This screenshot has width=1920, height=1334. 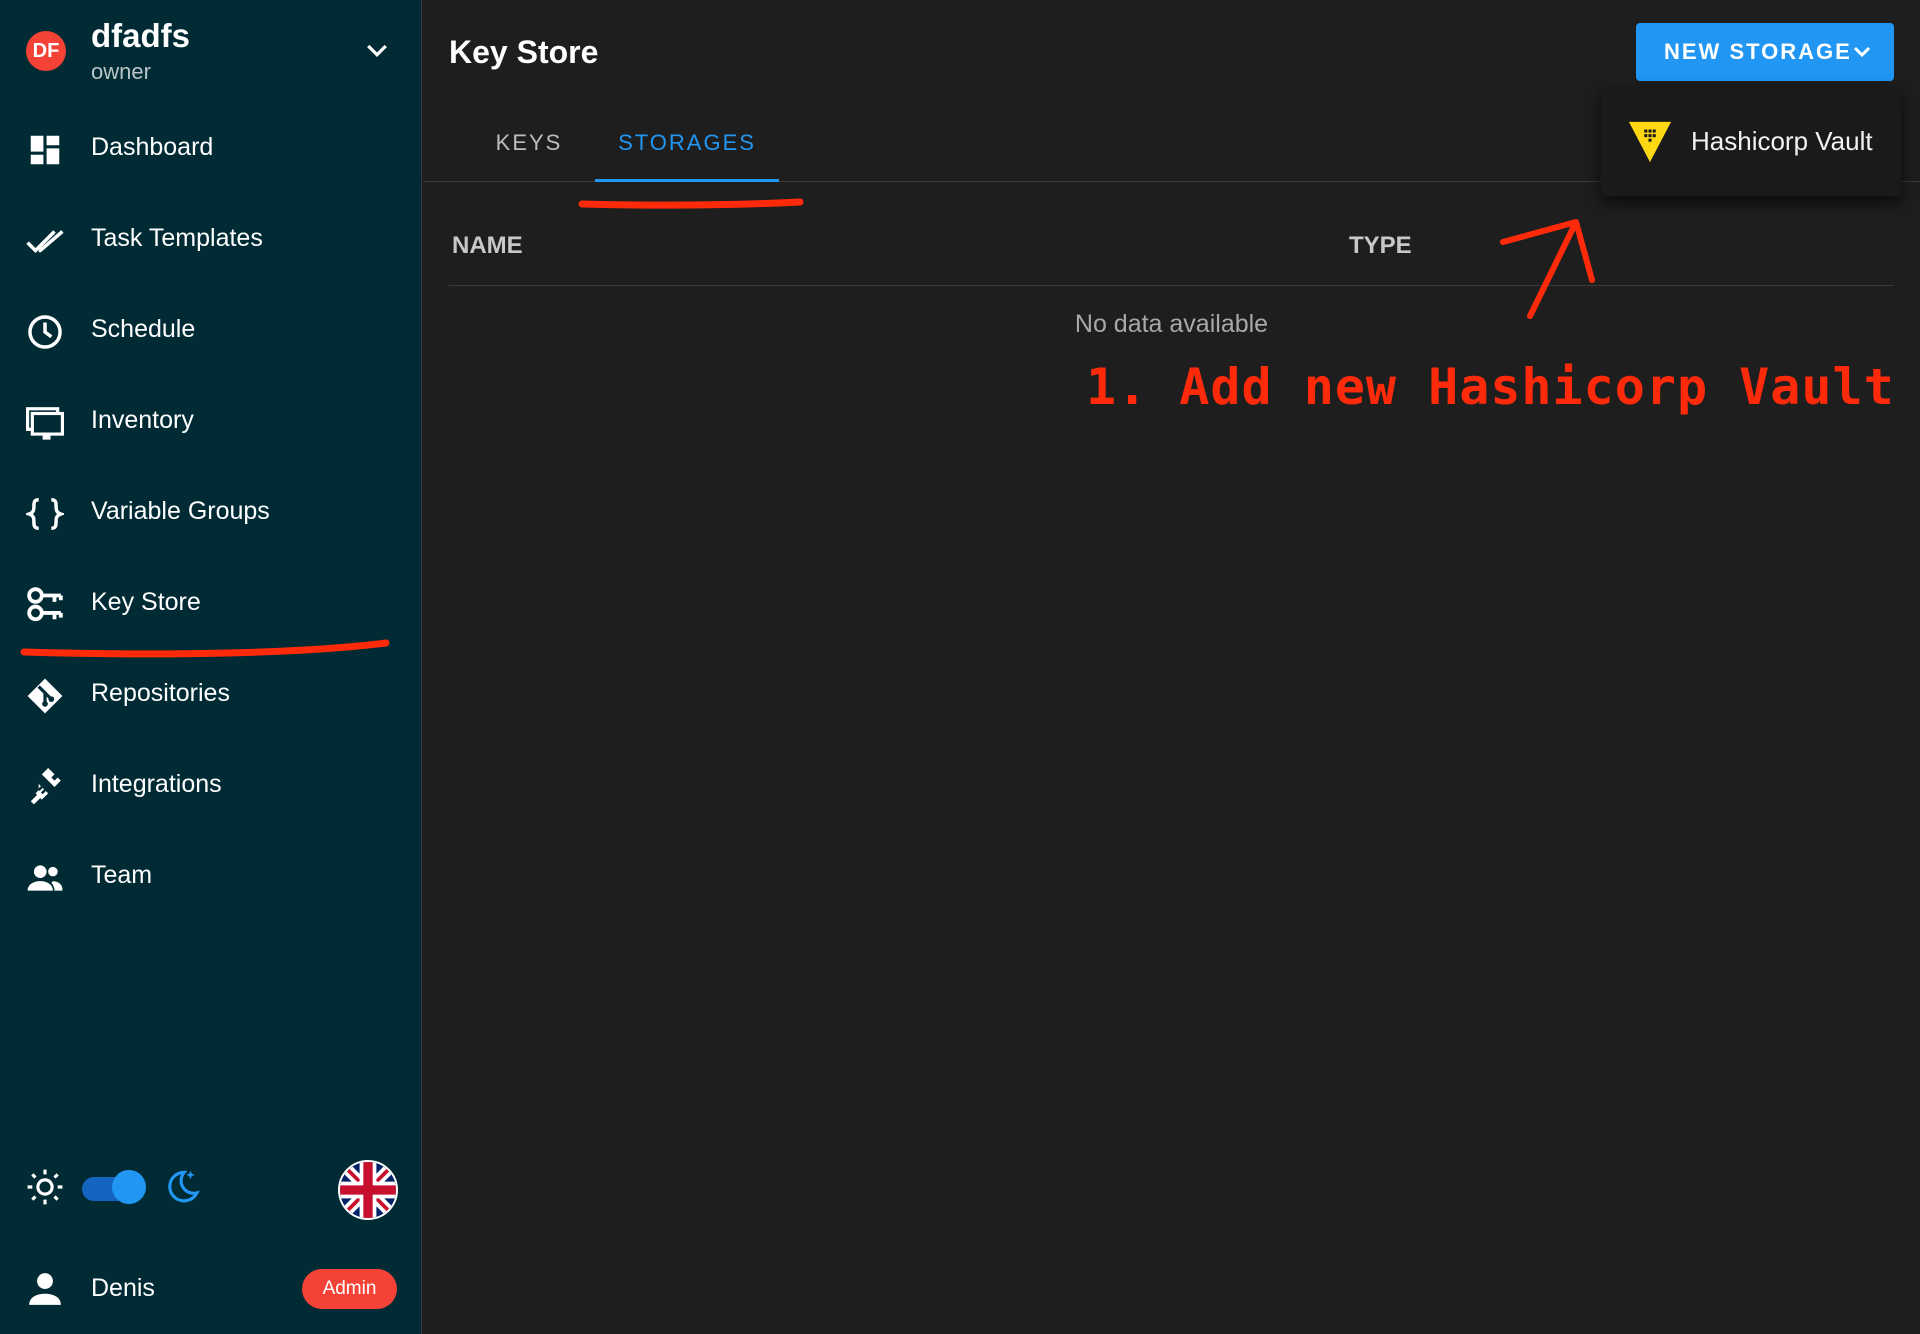 What do you see at coordinates (45, 423) in the screenshot?
I see `monitor-icon` at bounding box center [45, 423].